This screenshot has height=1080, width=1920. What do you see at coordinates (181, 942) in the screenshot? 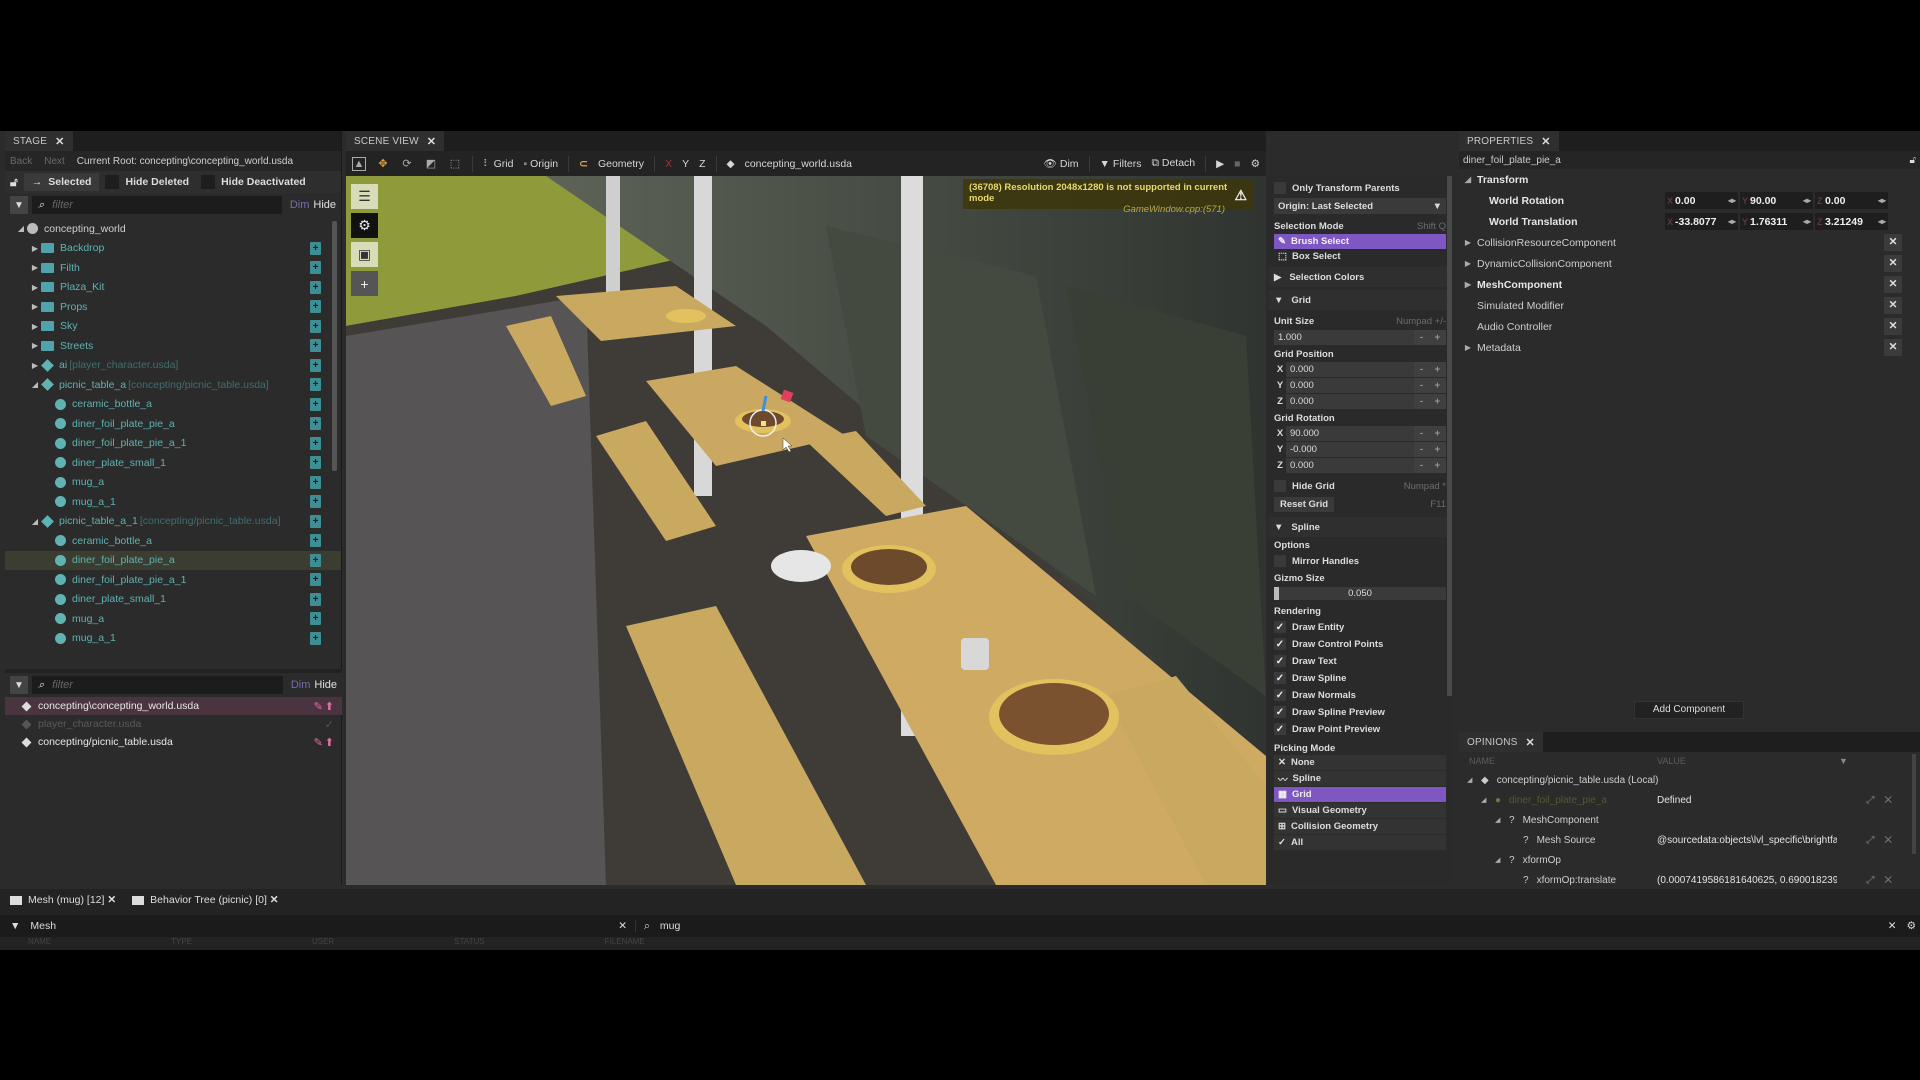
I see `column-header: TYPE` at bounding box center [181, 942].